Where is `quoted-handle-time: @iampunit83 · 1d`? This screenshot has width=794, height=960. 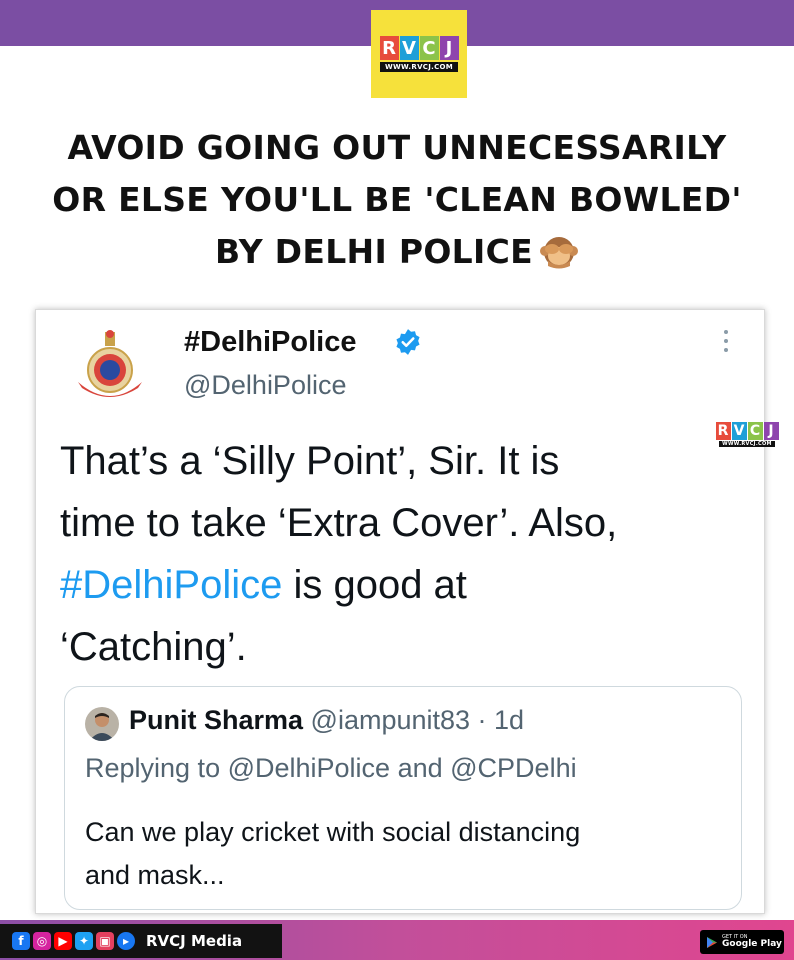
quoted-handle-time: @iampunit83 · 1d is located at coordinates (414, 720).